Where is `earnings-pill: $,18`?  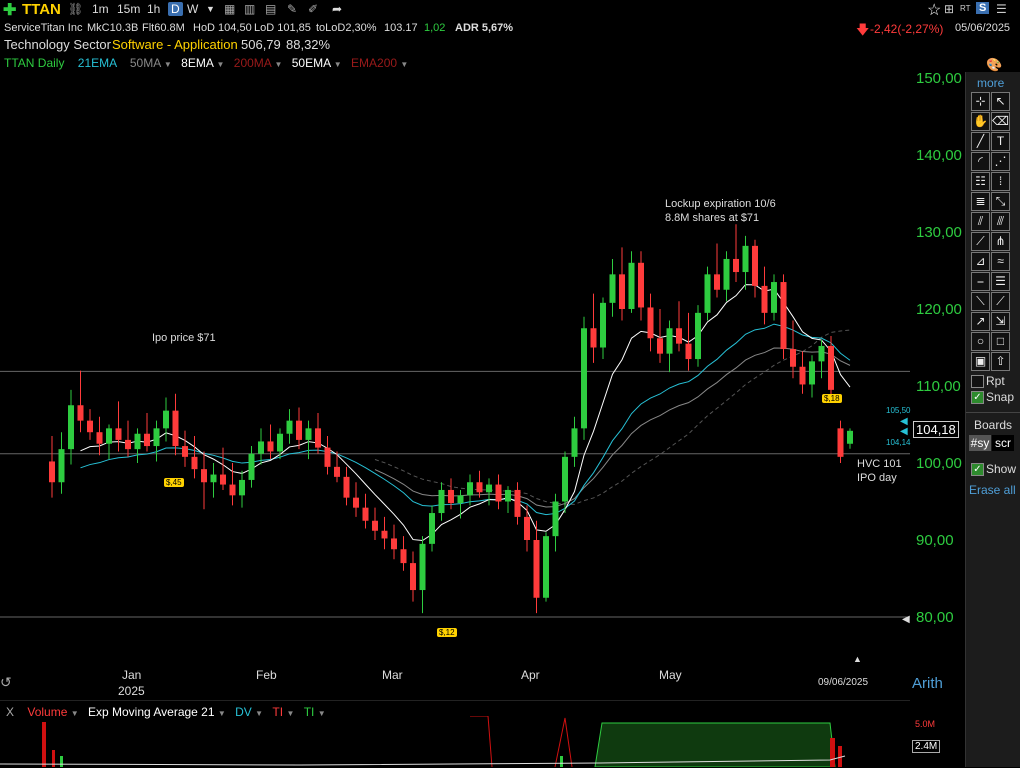
earnings-pill: $,18 is located at coordinates (832, 398).